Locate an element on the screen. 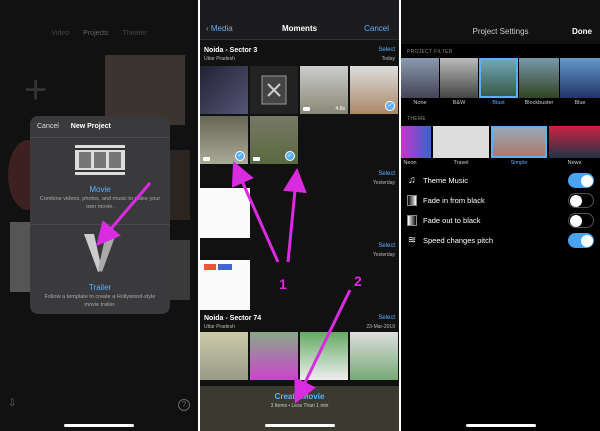 The image size is (600, 431). top-tabs: Video Projects Theater is located at coordinates (99, 33).